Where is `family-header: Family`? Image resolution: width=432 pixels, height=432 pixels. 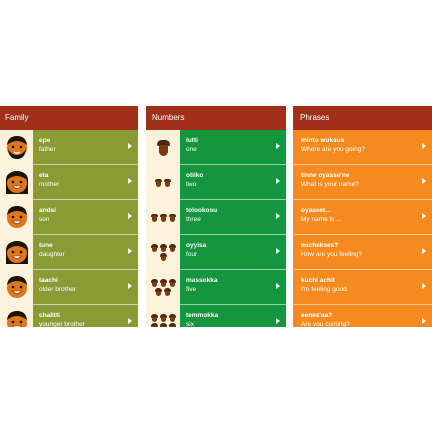 family-header: Family is located at coordinates (69, 118).